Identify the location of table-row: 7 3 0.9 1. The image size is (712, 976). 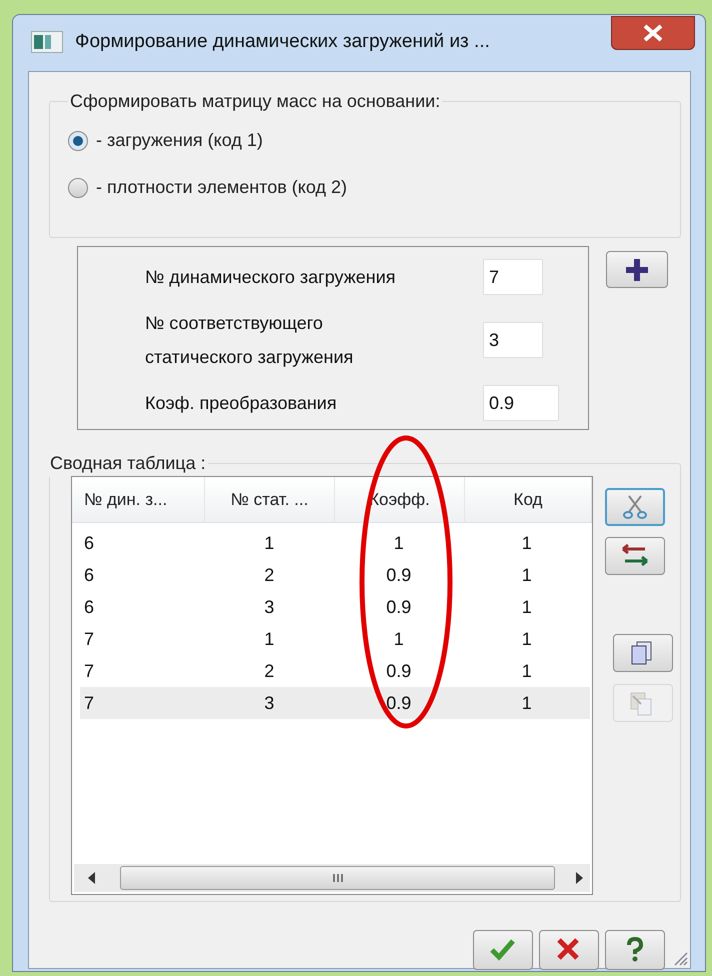
(335, 703).